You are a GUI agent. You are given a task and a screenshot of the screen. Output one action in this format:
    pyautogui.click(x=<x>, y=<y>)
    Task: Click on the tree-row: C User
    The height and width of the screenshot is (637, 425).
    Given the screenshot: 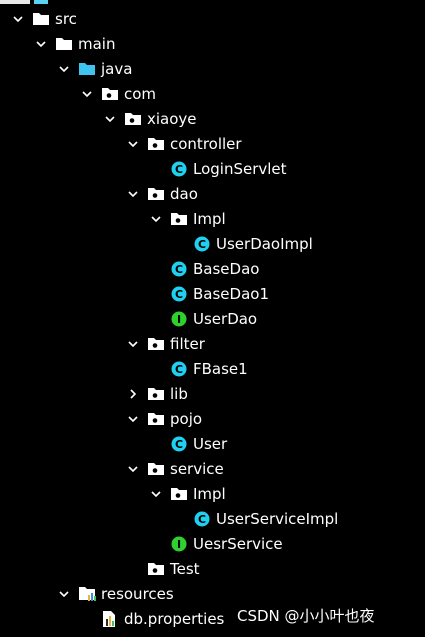 What is the action you would take?
    pyautogui.click(x=212, y=443)
    